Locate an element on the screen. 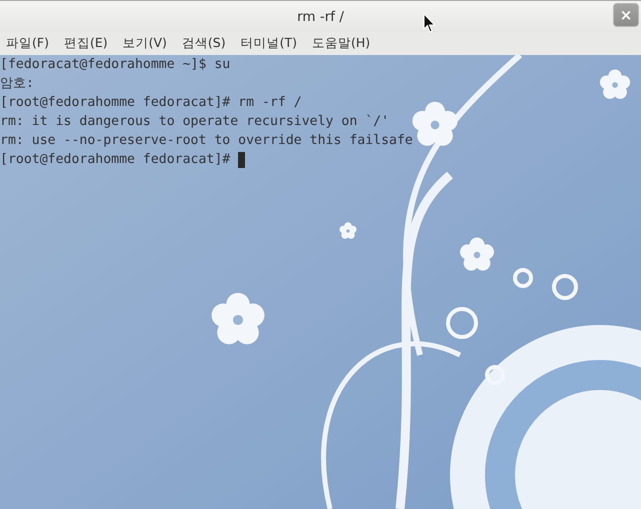 The width and height of the screenshot is (641, 509). terminal-line: 암호: is located at coordinates (17, 84).